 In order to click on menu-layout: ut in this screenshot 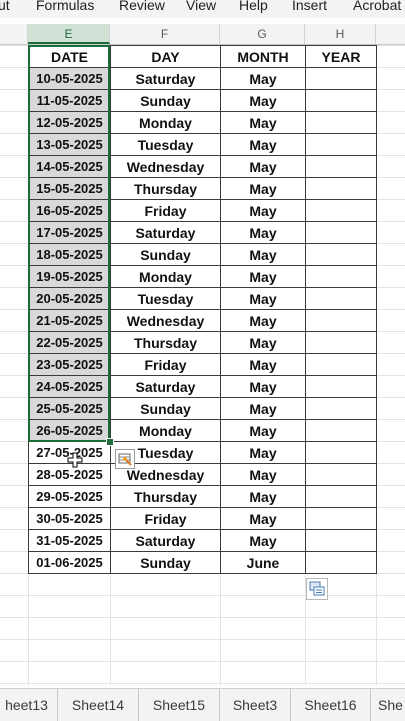, I will do `click(5, 6)`.